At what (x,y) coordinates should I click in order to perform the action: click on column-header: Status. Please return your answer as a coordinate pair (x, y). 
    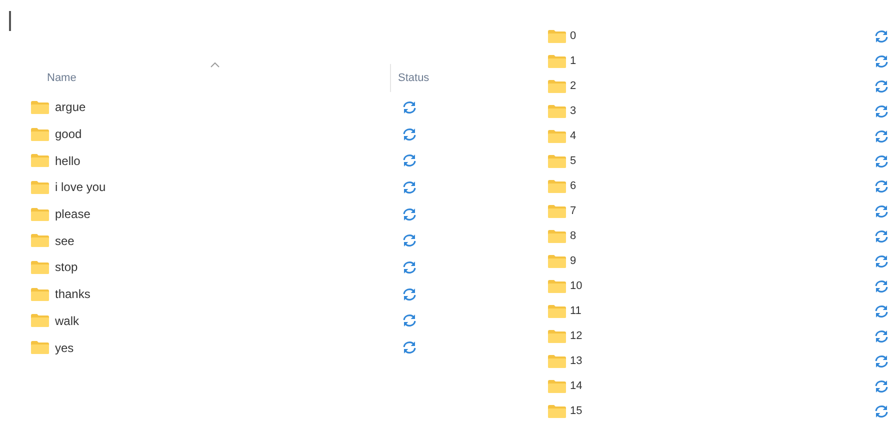
    Looking at the image, I should click on (414, 78).